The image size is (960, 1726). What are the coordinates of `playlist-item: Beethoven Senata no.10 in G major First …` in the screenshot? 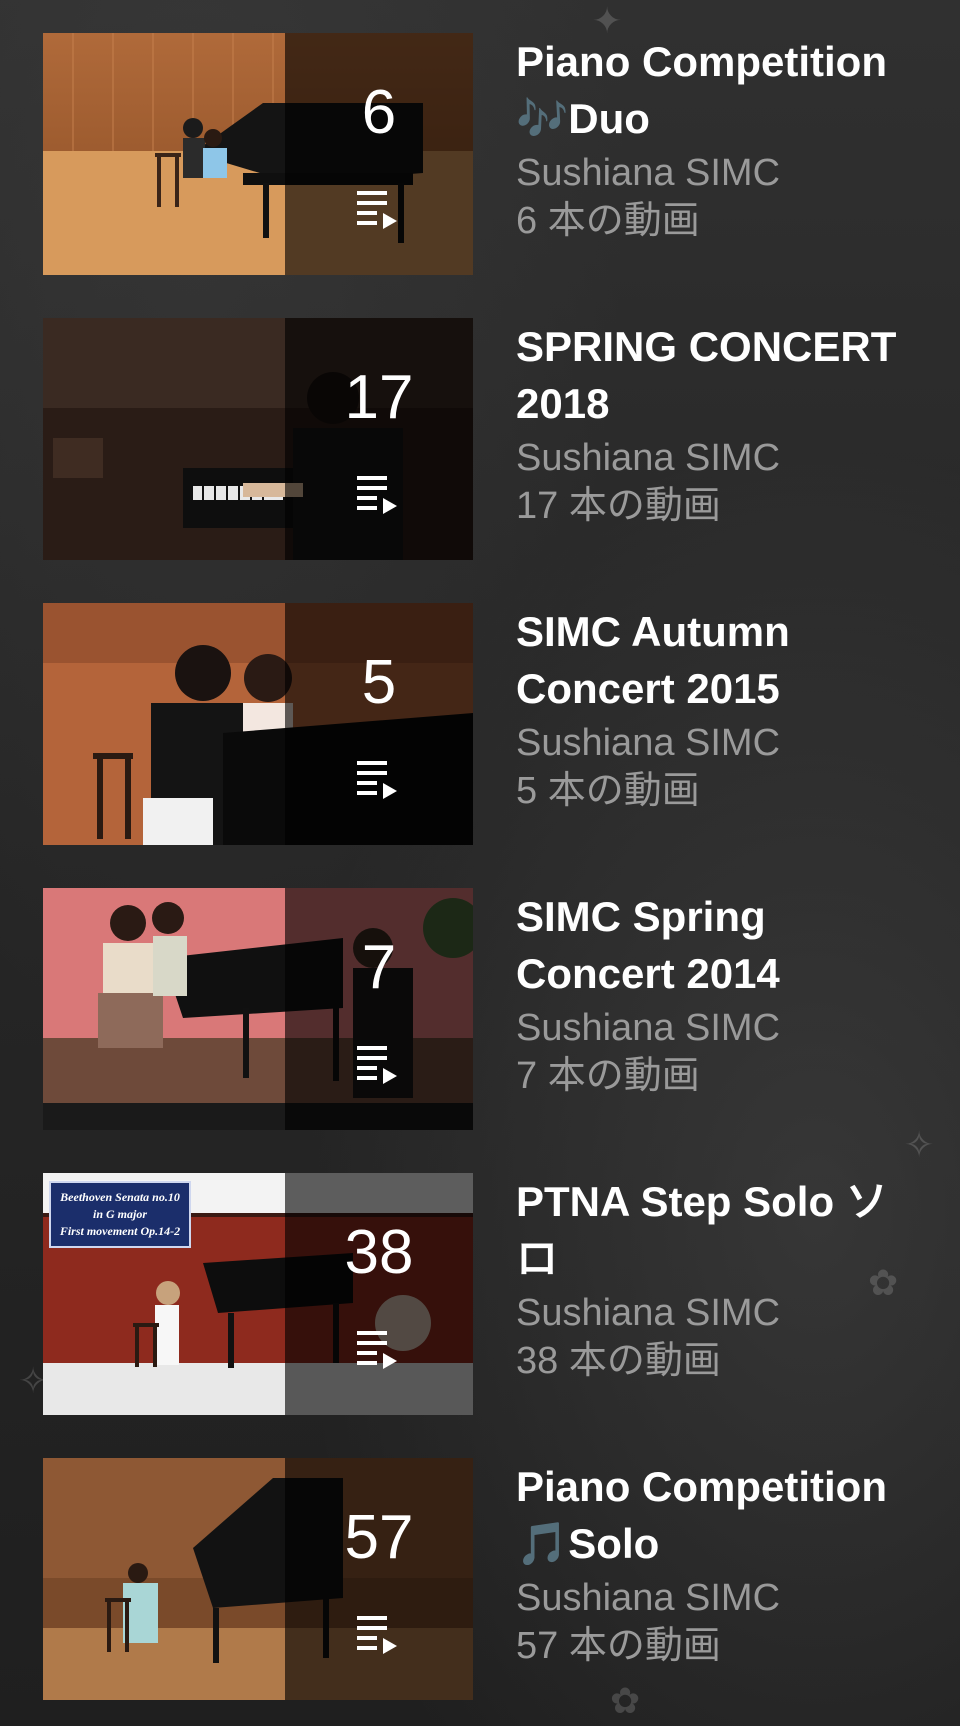 It's located at (480, 1295).